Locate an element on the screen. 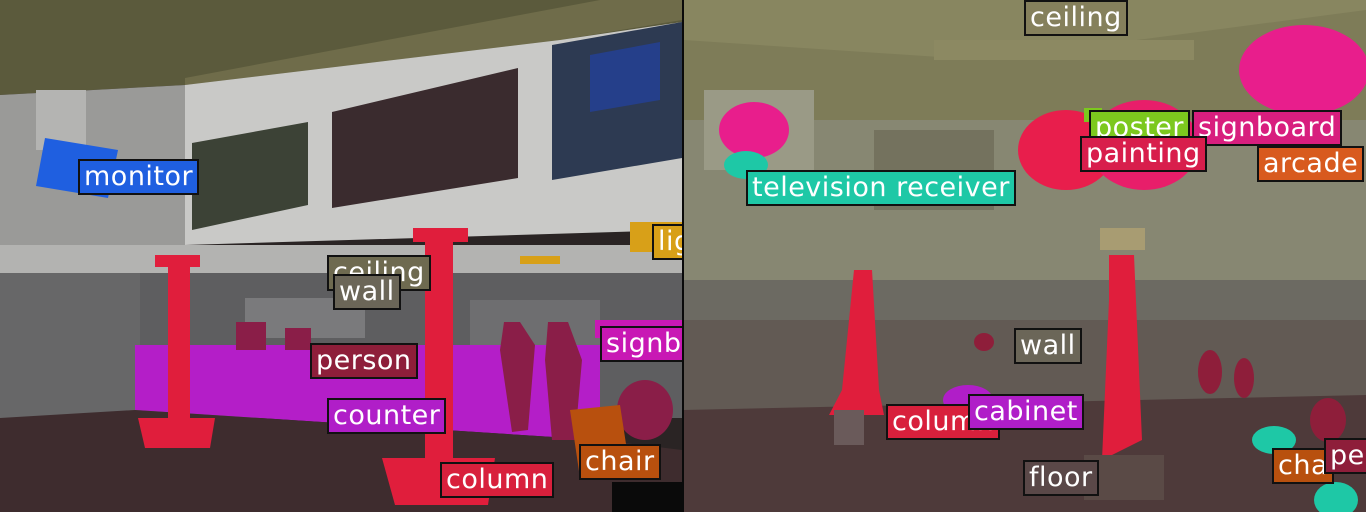  light-label: lig is located at coordinates (667, 242).